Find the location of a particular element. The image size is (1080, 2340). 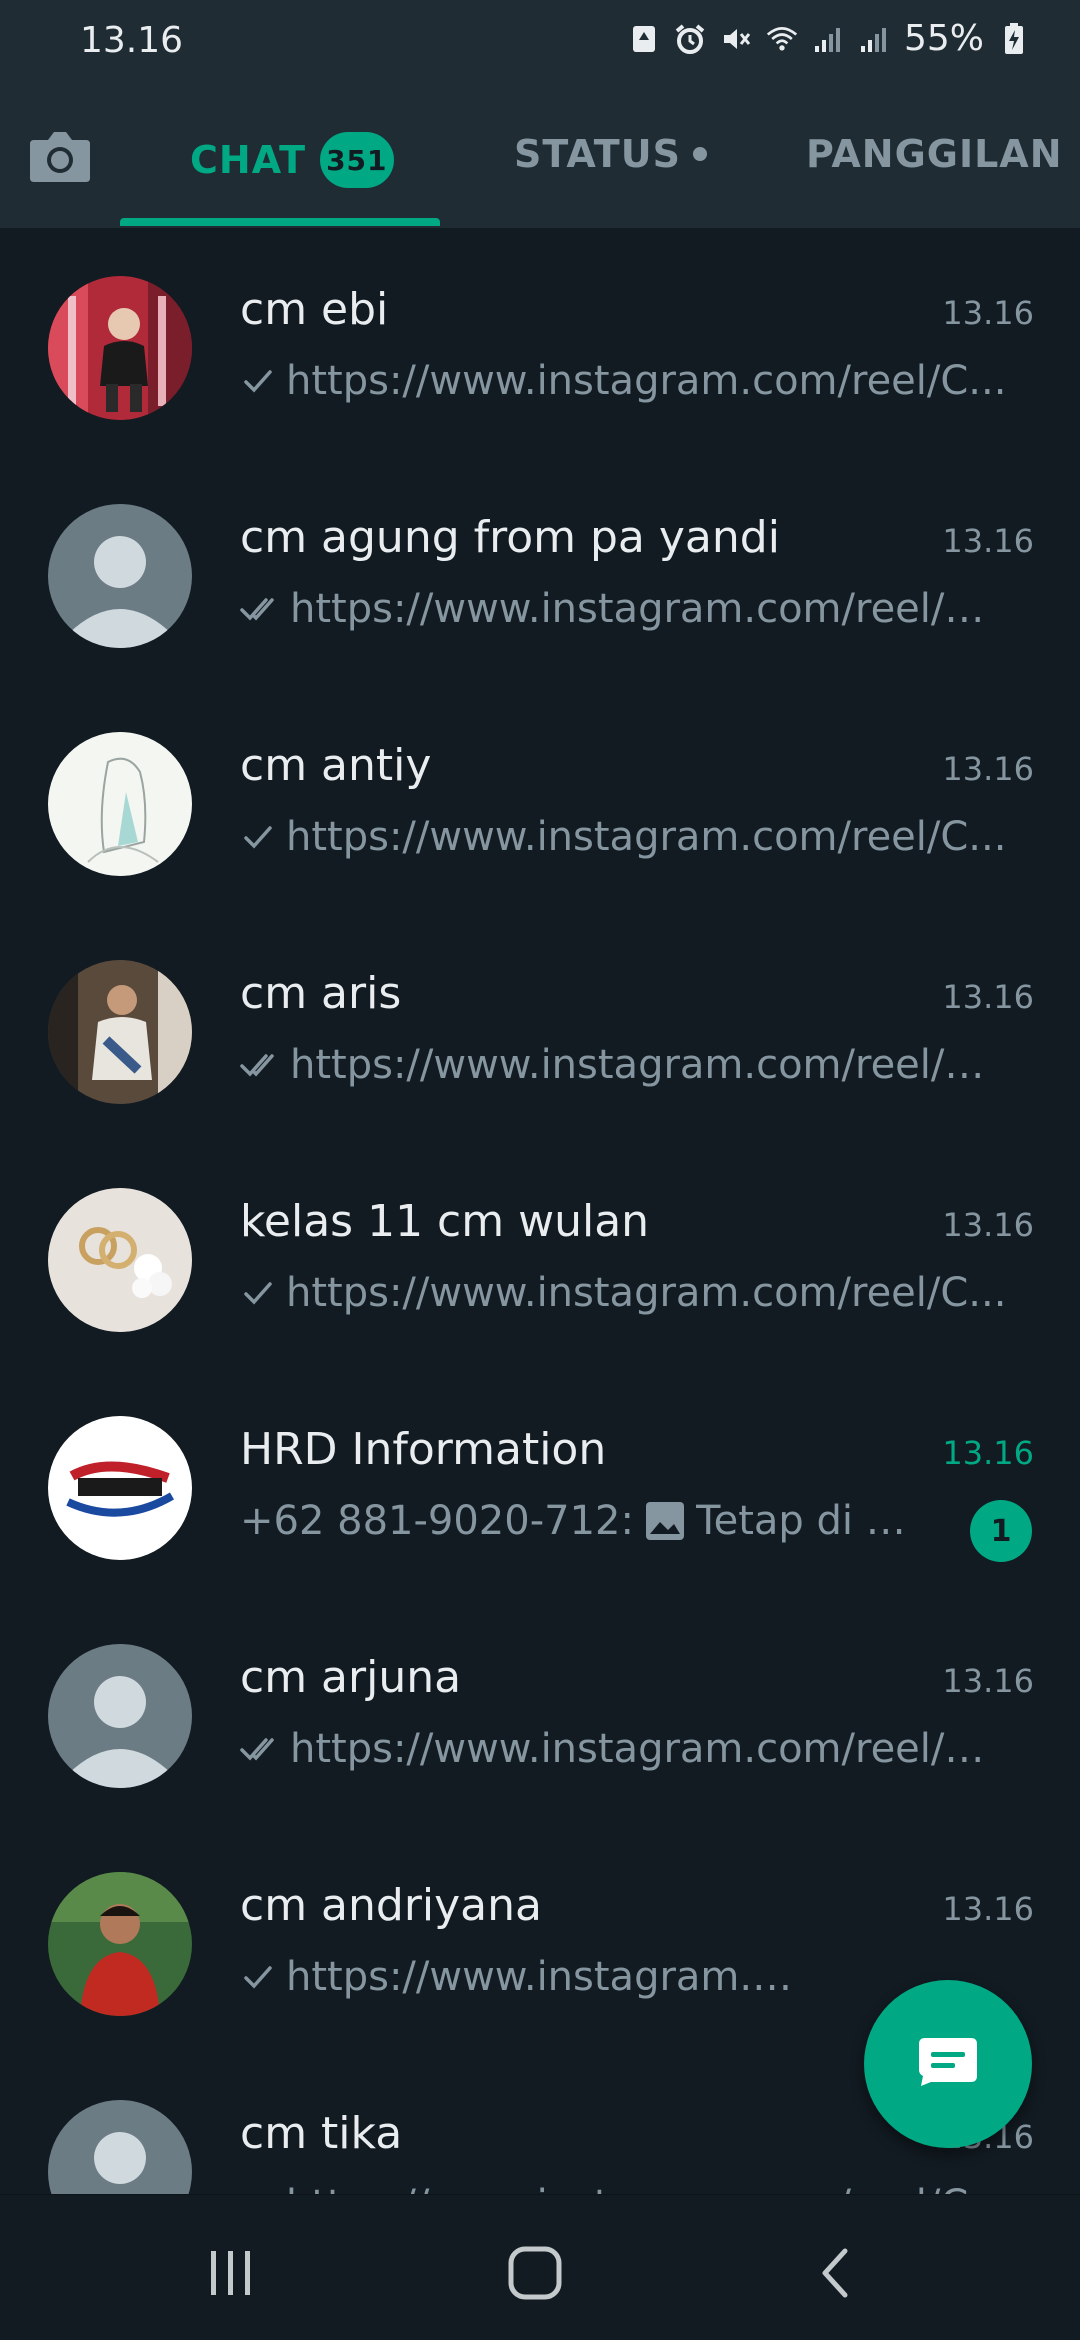

mute-icon is located at coordinates (736, 39).